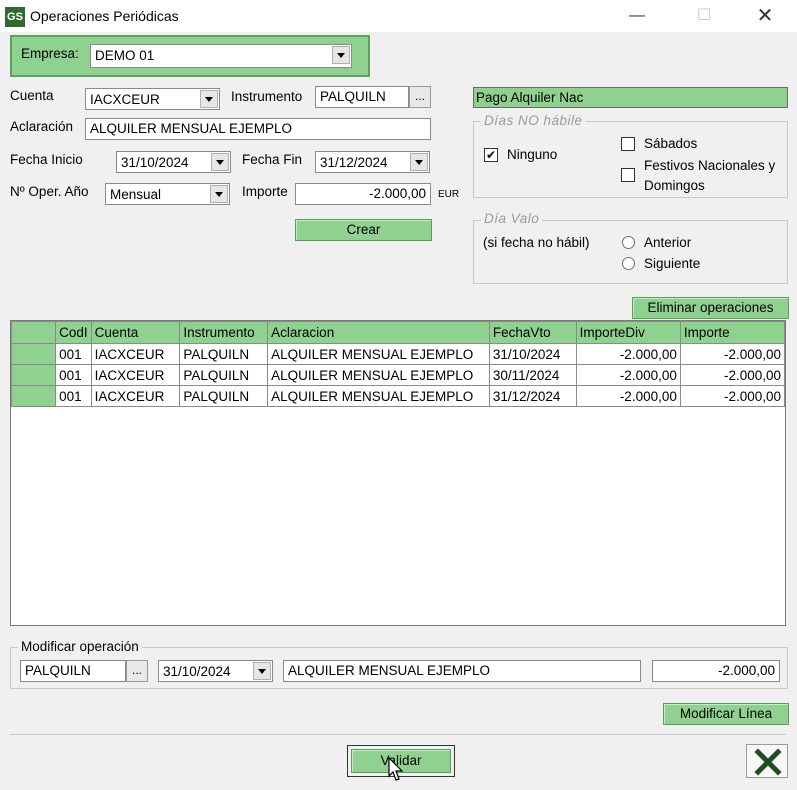 This screenshot has width=797, height=790. Describe the element at coordinates (672, 263) in the screenshot. I see `siguiente-label: Siguiente` at that location.